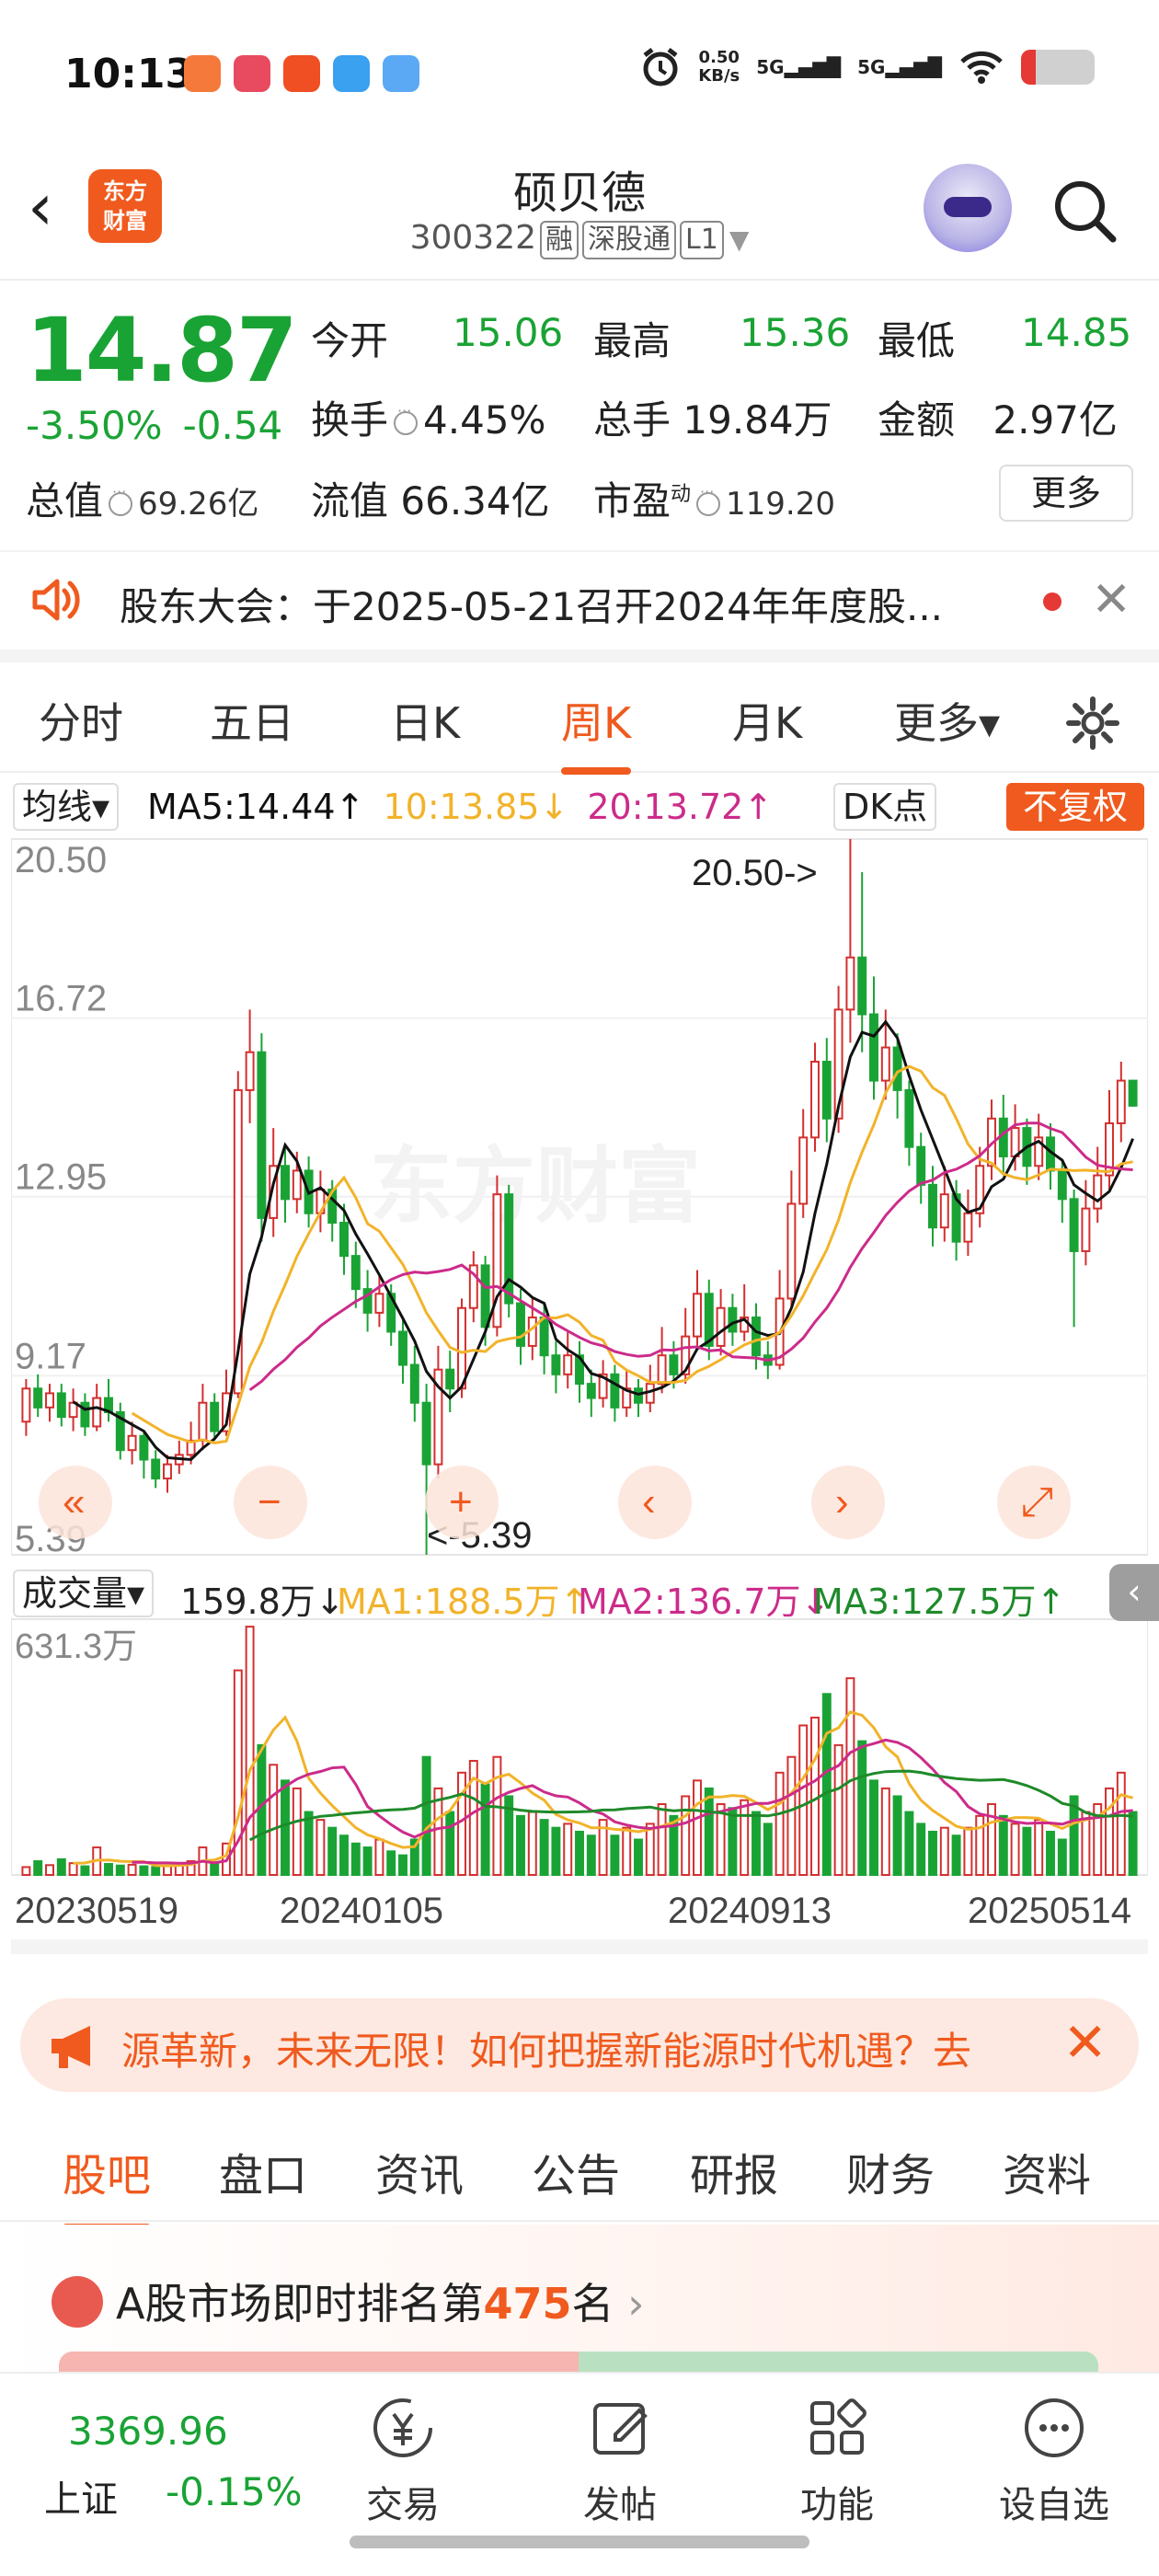  I want to click on dk-point-button: DK点, so click(885, 807).